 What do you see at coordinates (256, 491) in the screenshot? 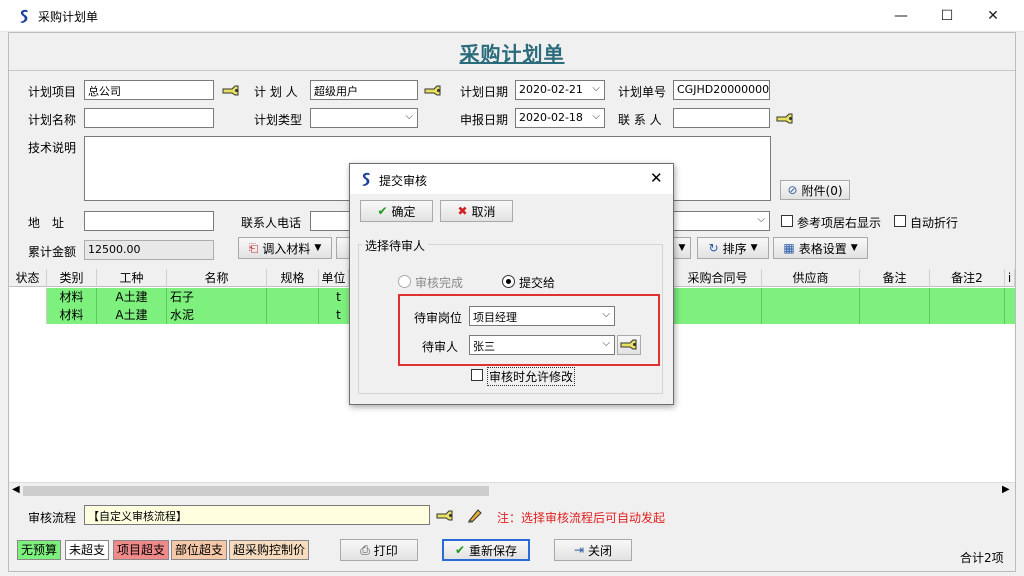
I see `scroll-thumb` at bounding box center [256, 491].